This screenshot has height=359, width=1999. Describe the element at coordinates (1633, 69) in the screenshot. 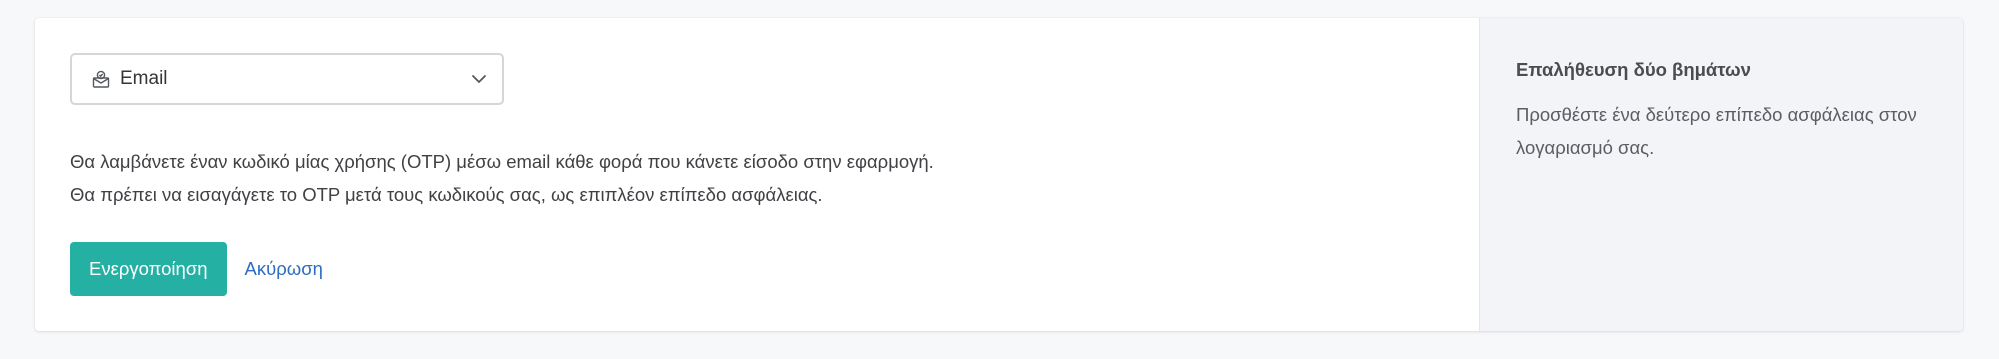

I see `info-title: Επαλήθευση δύο βημάτων` at that location.